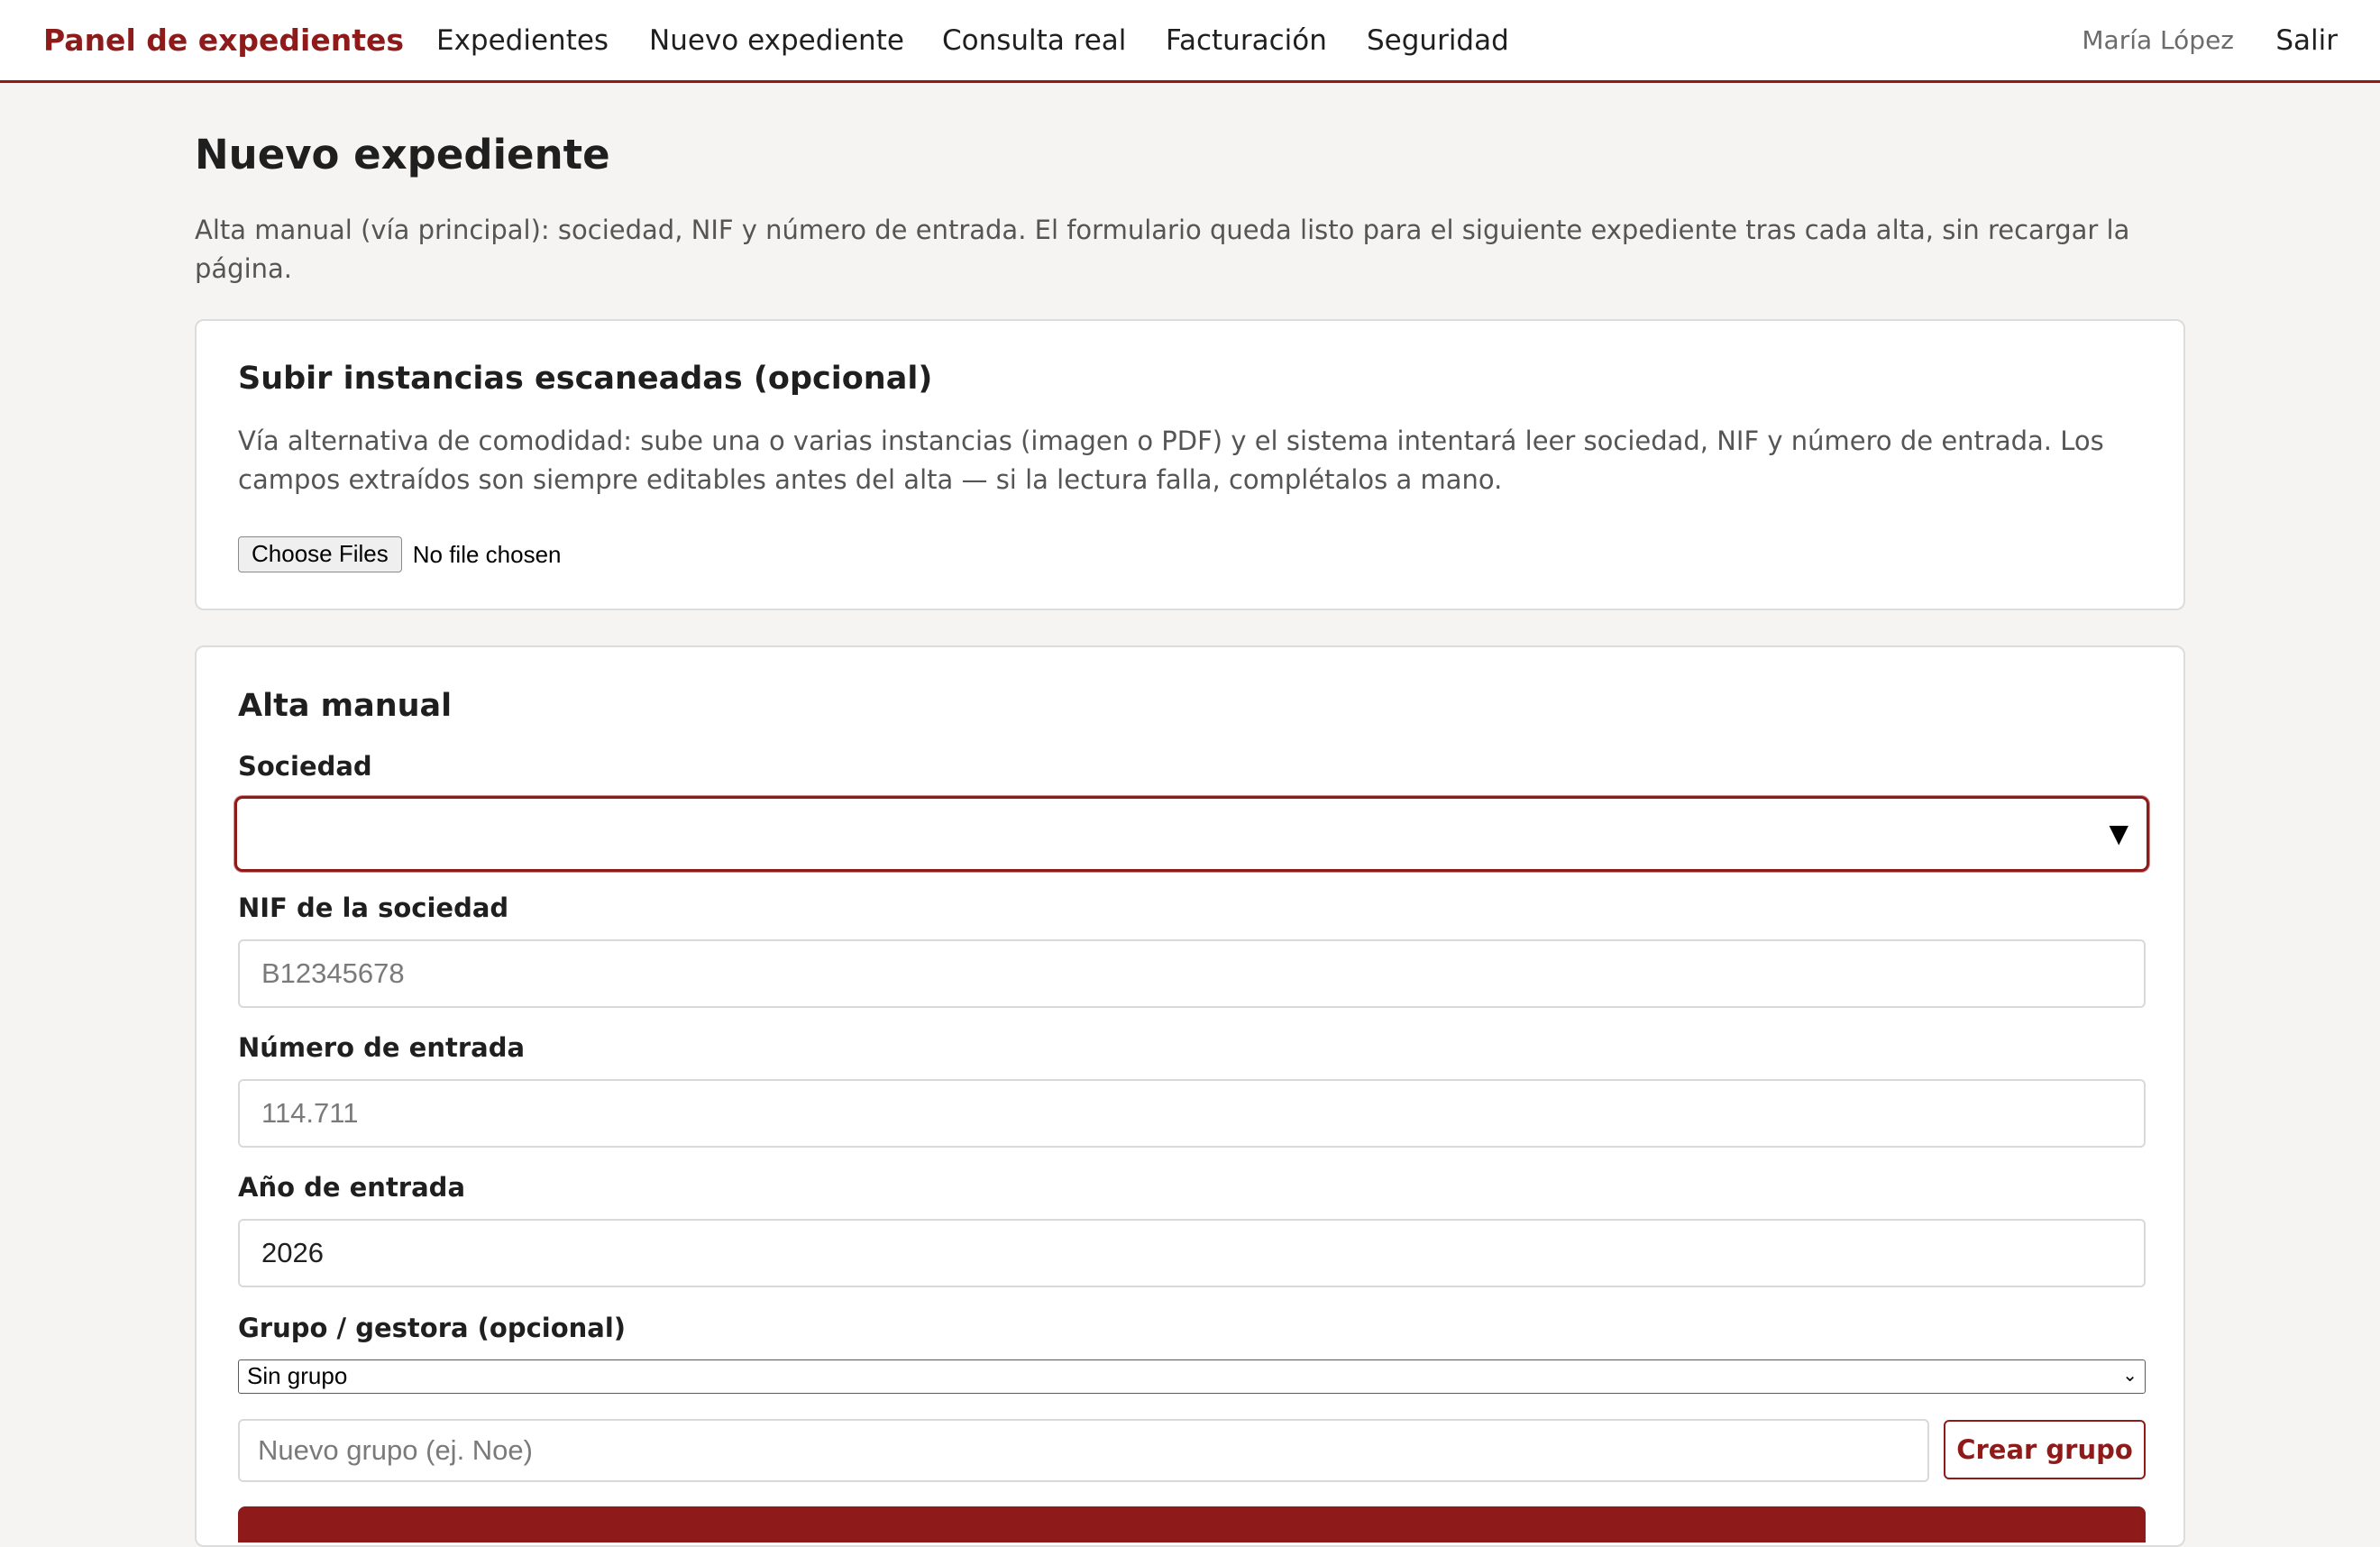  What do you see at coordinates (585, 379) in the screenshot?
I see `upload-card-title: Subir instancias escaneadas (opcional)` at bounding box center [585, 379].